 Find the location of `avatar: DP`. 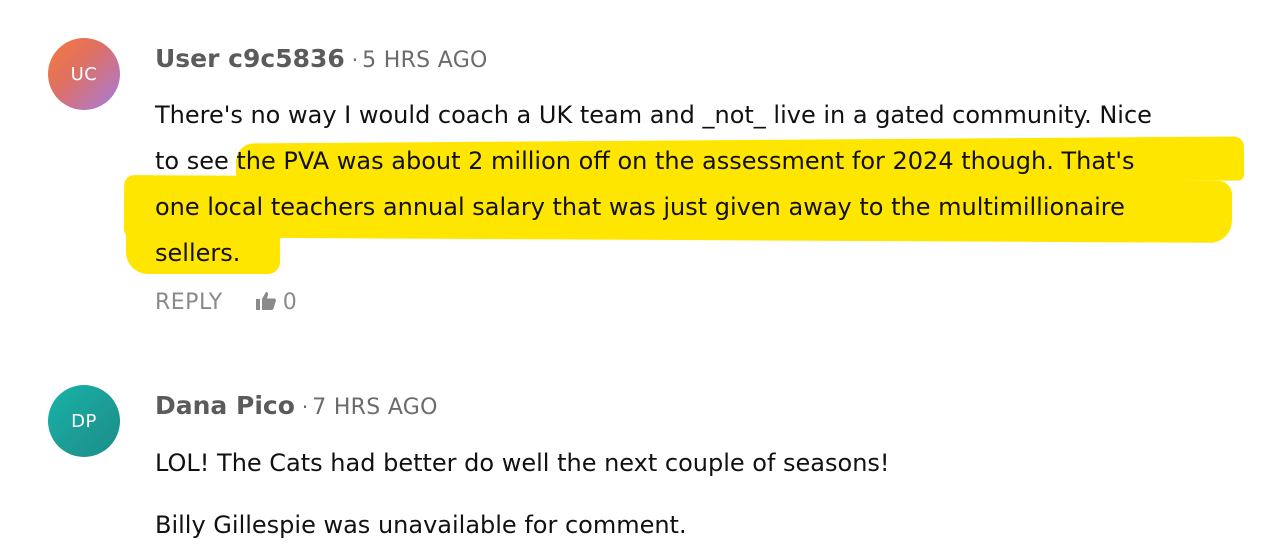

avatar: DP is located at coordinates (84, 421).